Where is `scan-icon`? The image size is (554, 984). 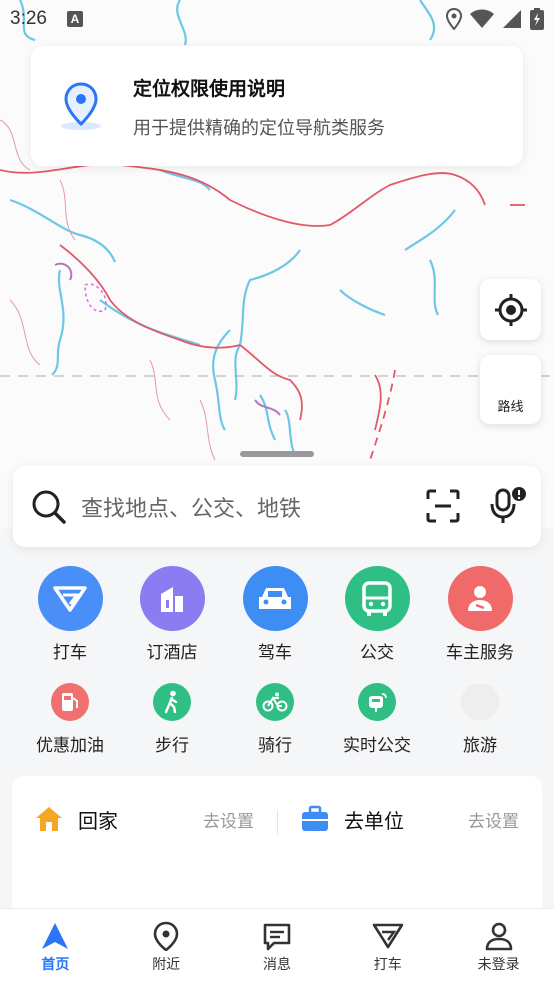
scan-icon is located at coordinates (443, 506).